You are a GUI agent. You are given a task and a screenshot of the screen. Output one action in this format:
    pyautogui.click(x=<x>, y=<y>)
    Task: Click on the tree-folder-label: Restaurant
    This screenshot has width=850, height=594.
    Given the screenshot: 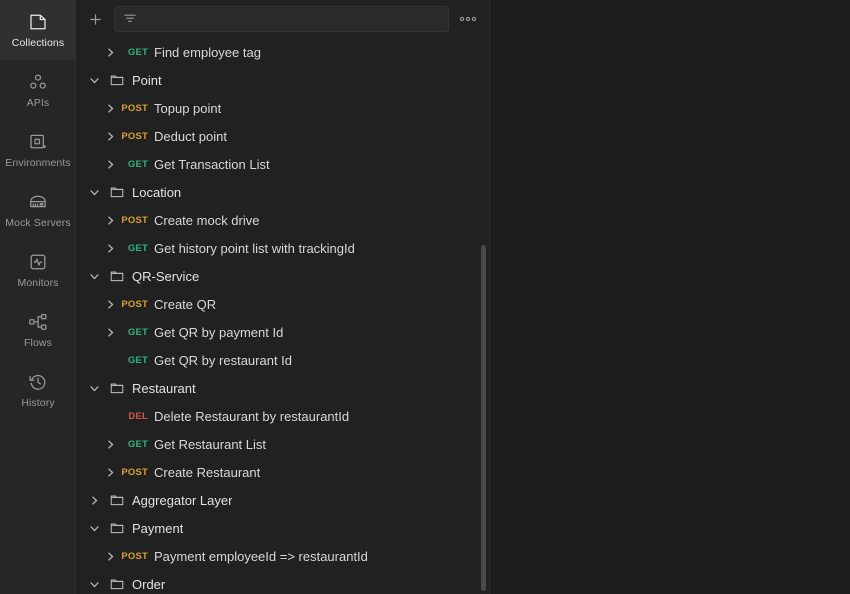 What is the action you would take?
    pyautogui.click(x=164, y=388)
    